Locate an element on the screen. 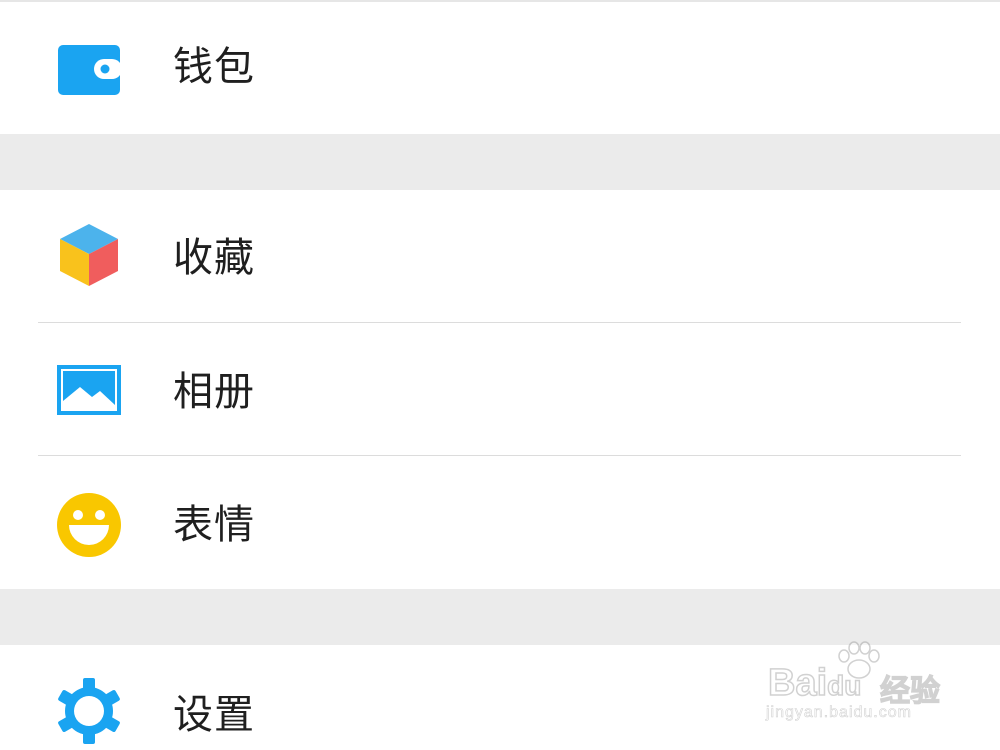  menu-label-wallet: 钱包 is located at coordinates (214, 67).